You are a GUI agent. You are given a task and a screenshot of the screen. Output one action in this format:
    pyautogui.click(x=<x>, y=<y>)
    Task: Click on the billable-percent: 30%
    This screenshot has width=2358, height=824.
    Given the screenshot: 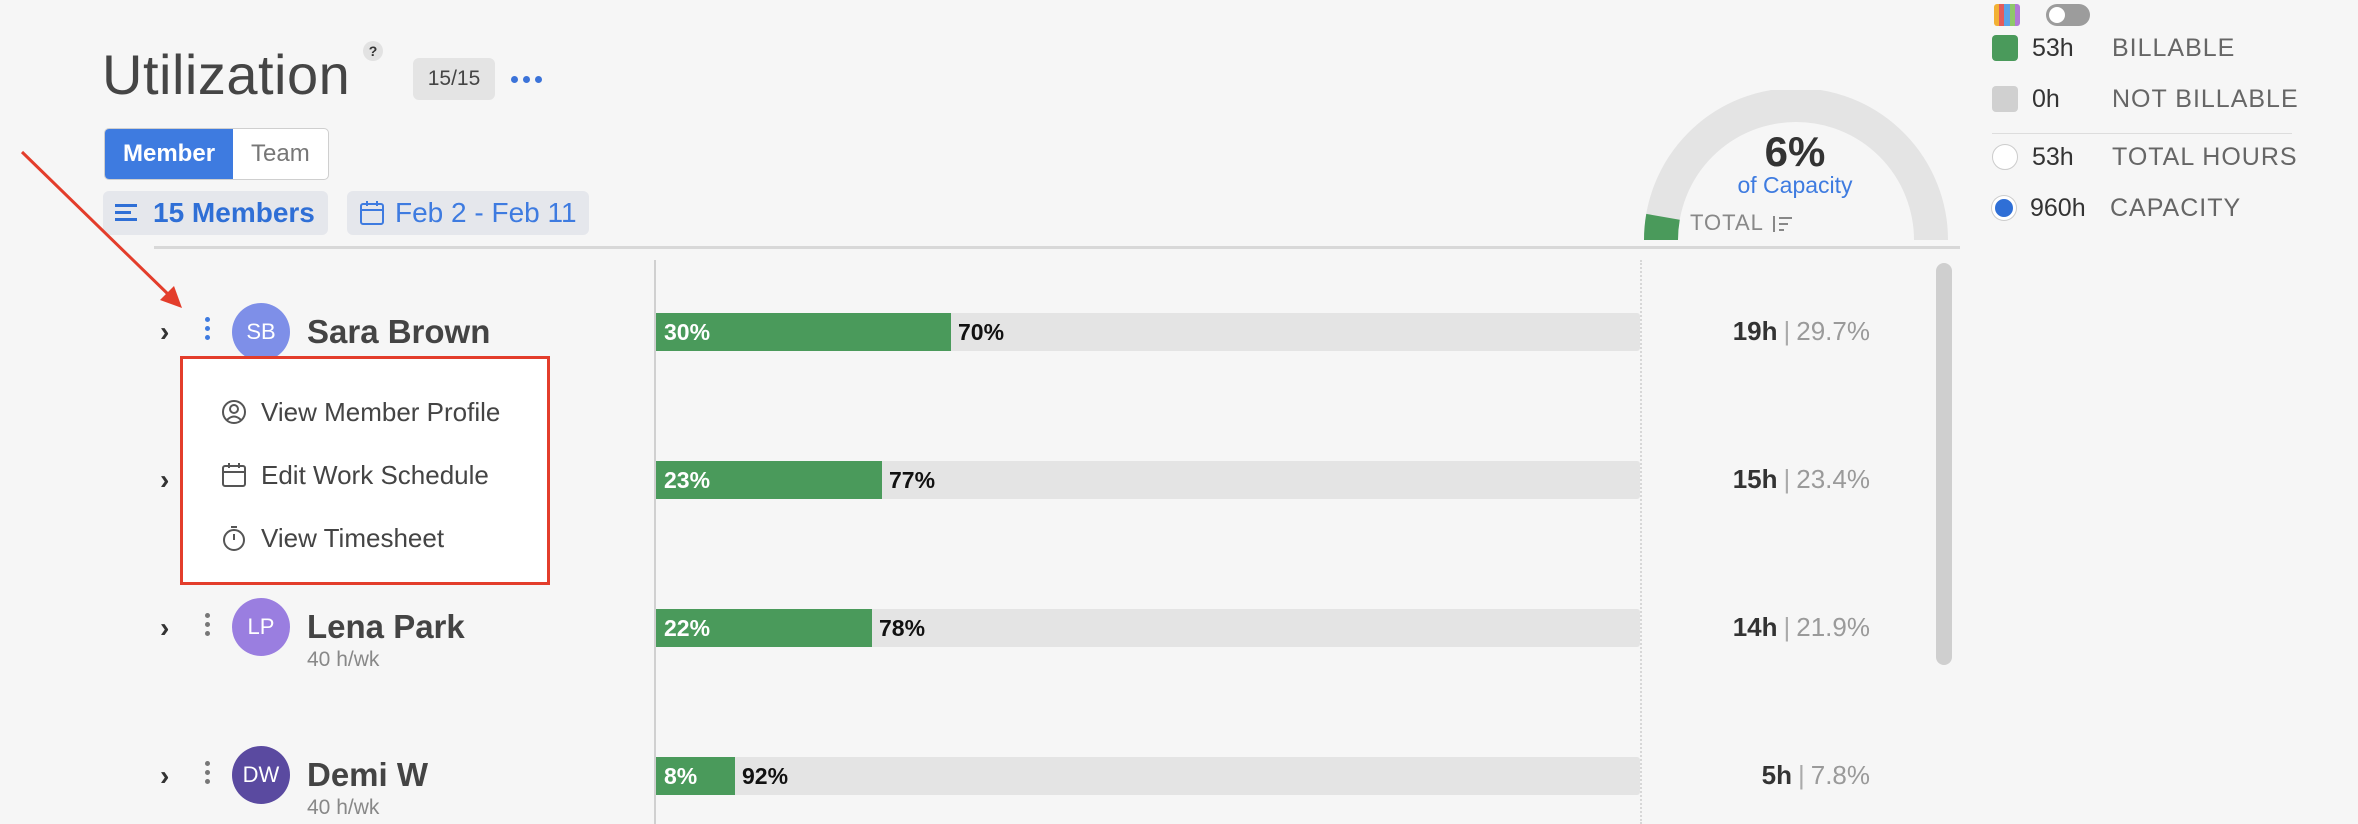 What is the action you would take?
    pyautogui.click(x=687, y=332)
    